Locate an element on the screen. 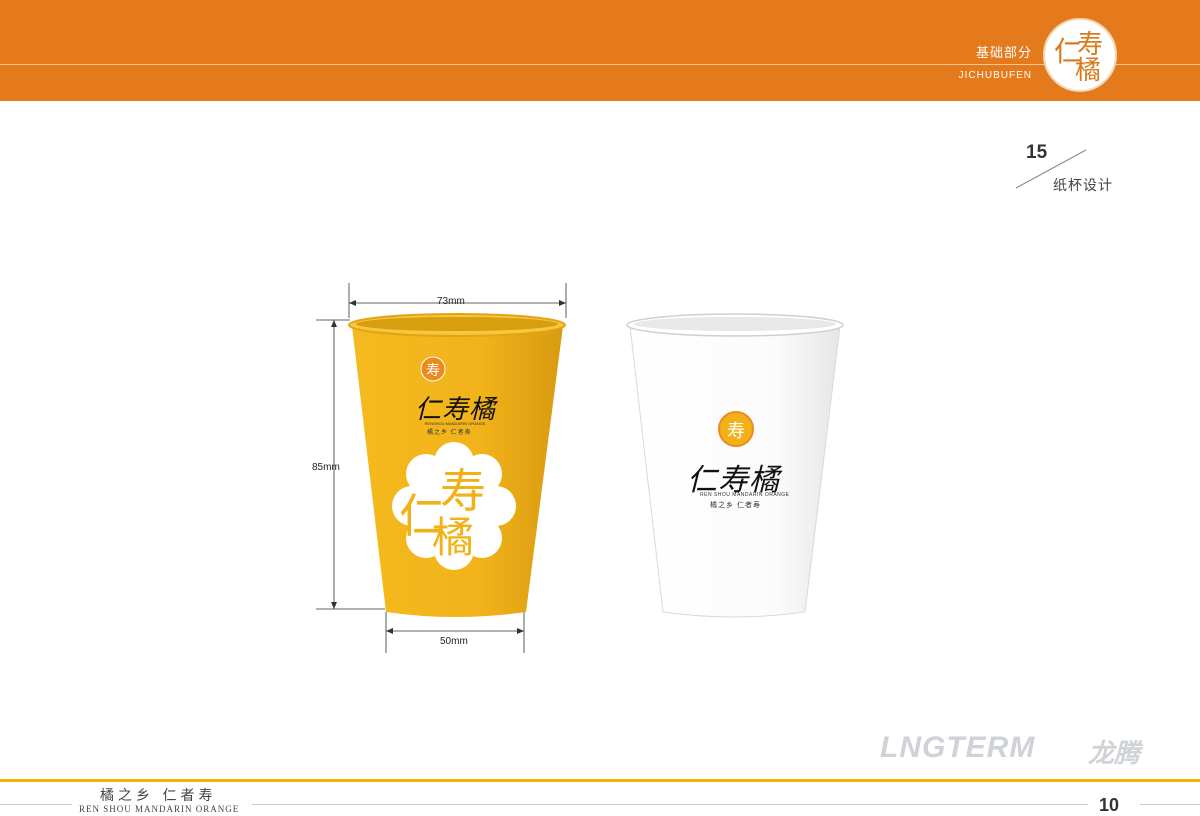  footer-rule-middle is located at coordinates (670, 804).